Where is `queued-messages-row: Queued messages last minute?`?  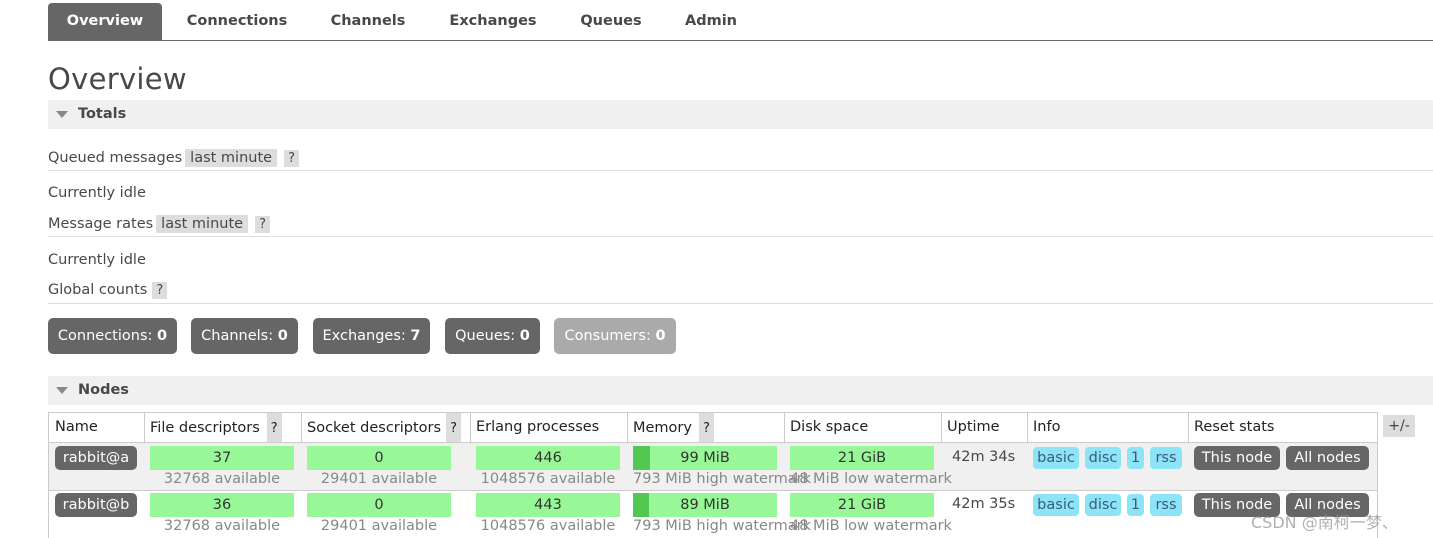
queued-messages-row: Queued messages last minute? is located at coordinates (173, 158).